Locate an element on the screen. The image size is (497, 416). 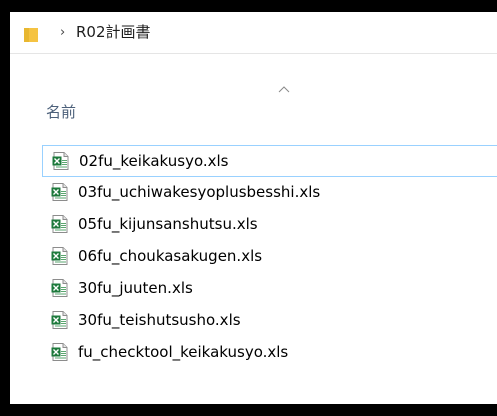
file-row: 03fu_uchiwakesyoplusbesshi.xls is located at coordinates (269, 193).